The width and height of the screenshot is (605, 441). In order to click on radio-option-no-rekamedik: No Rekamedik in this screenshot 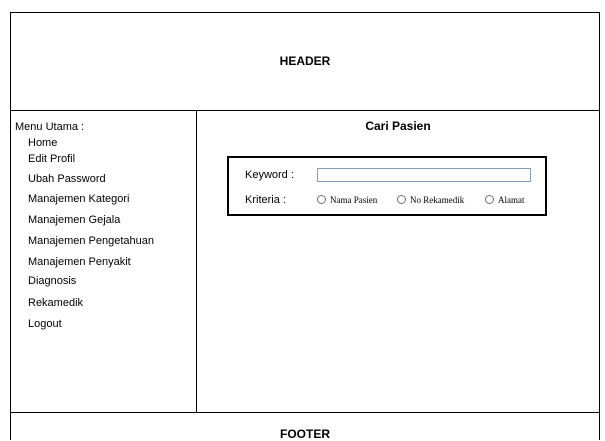, I will do `click(430, 200)`.